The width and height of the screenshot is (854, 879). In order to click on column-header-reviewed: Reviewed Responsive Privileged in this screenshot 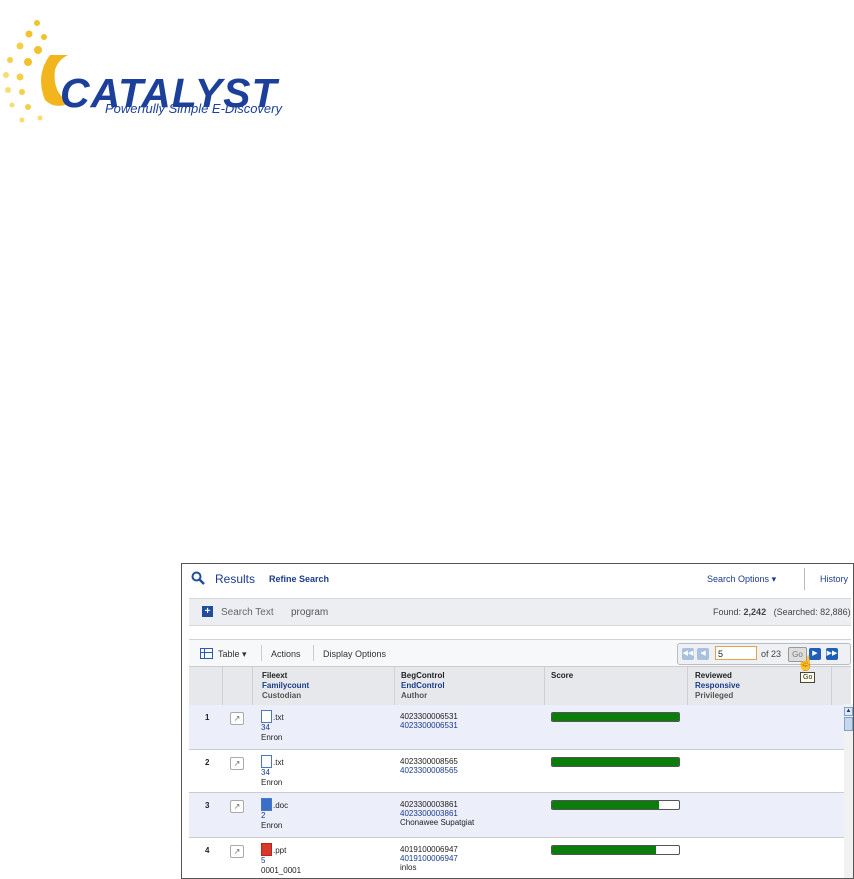, I will do `click(717, 686)`.